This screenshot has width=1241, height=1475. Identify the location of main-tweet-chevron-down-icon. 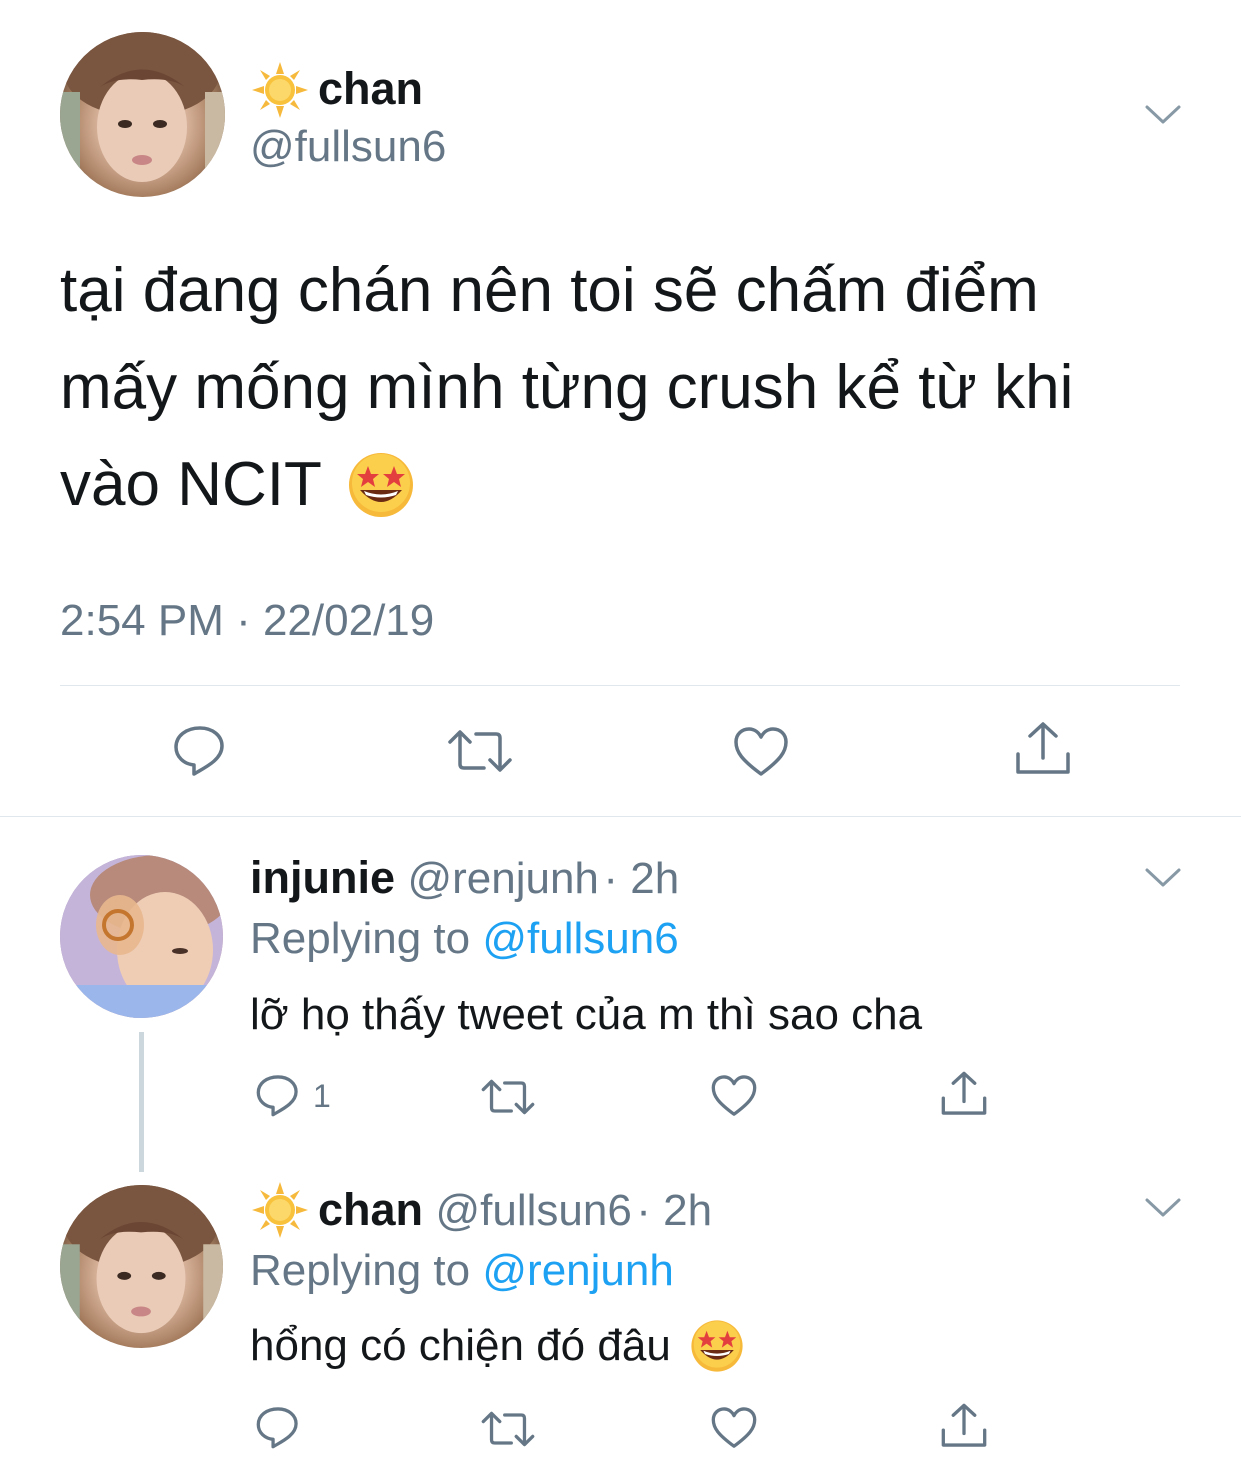
(1163, 115).